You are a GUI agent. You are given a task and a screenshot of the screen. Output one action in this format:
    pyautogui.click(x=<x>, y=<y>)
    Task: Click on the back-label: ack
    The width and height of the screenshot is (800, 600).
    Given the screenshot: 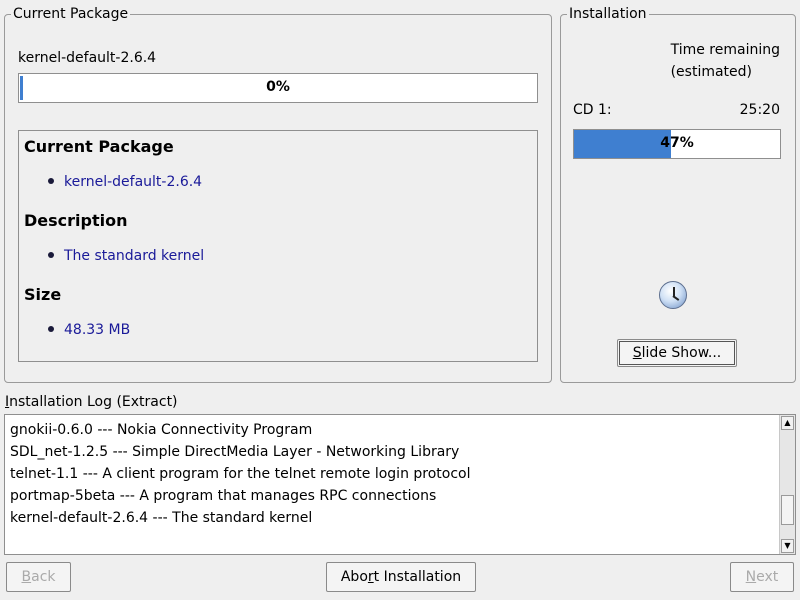 What is the action you would take?
    pyautogui.click(x=43, y=577)
    